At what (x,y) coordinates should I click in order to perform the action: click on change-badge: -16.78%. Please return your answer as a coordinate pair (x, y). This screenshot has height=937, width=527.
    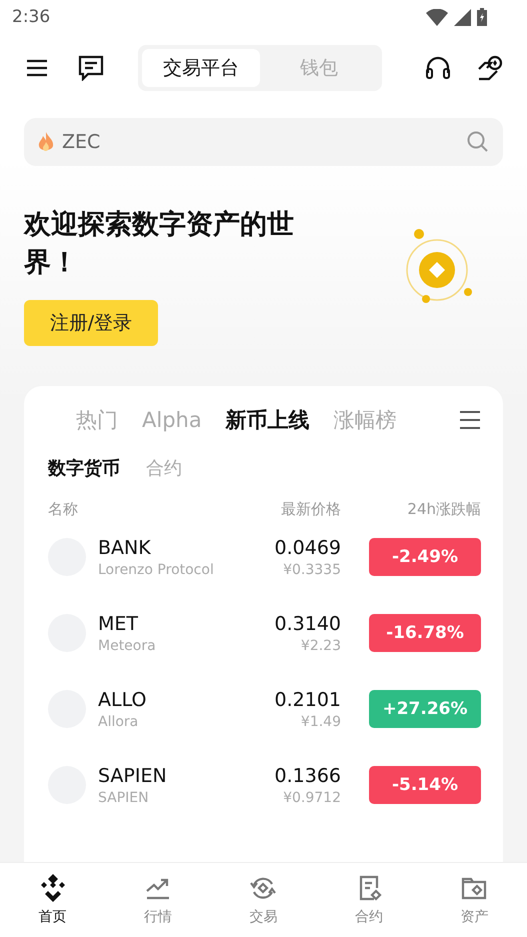
    Looking at the image, I should click on (425, 633).